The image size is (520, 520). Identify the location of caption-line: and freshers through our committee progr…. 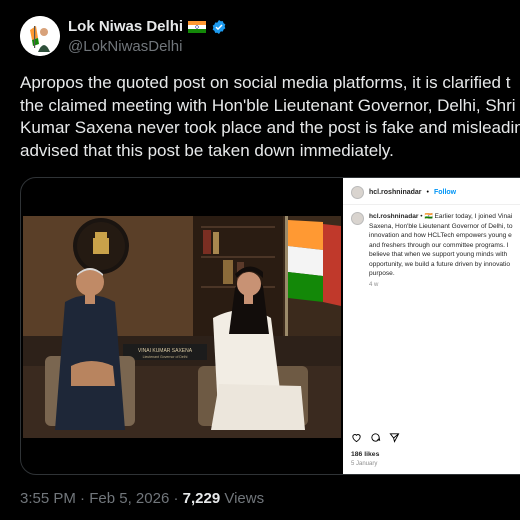
(439, 245).